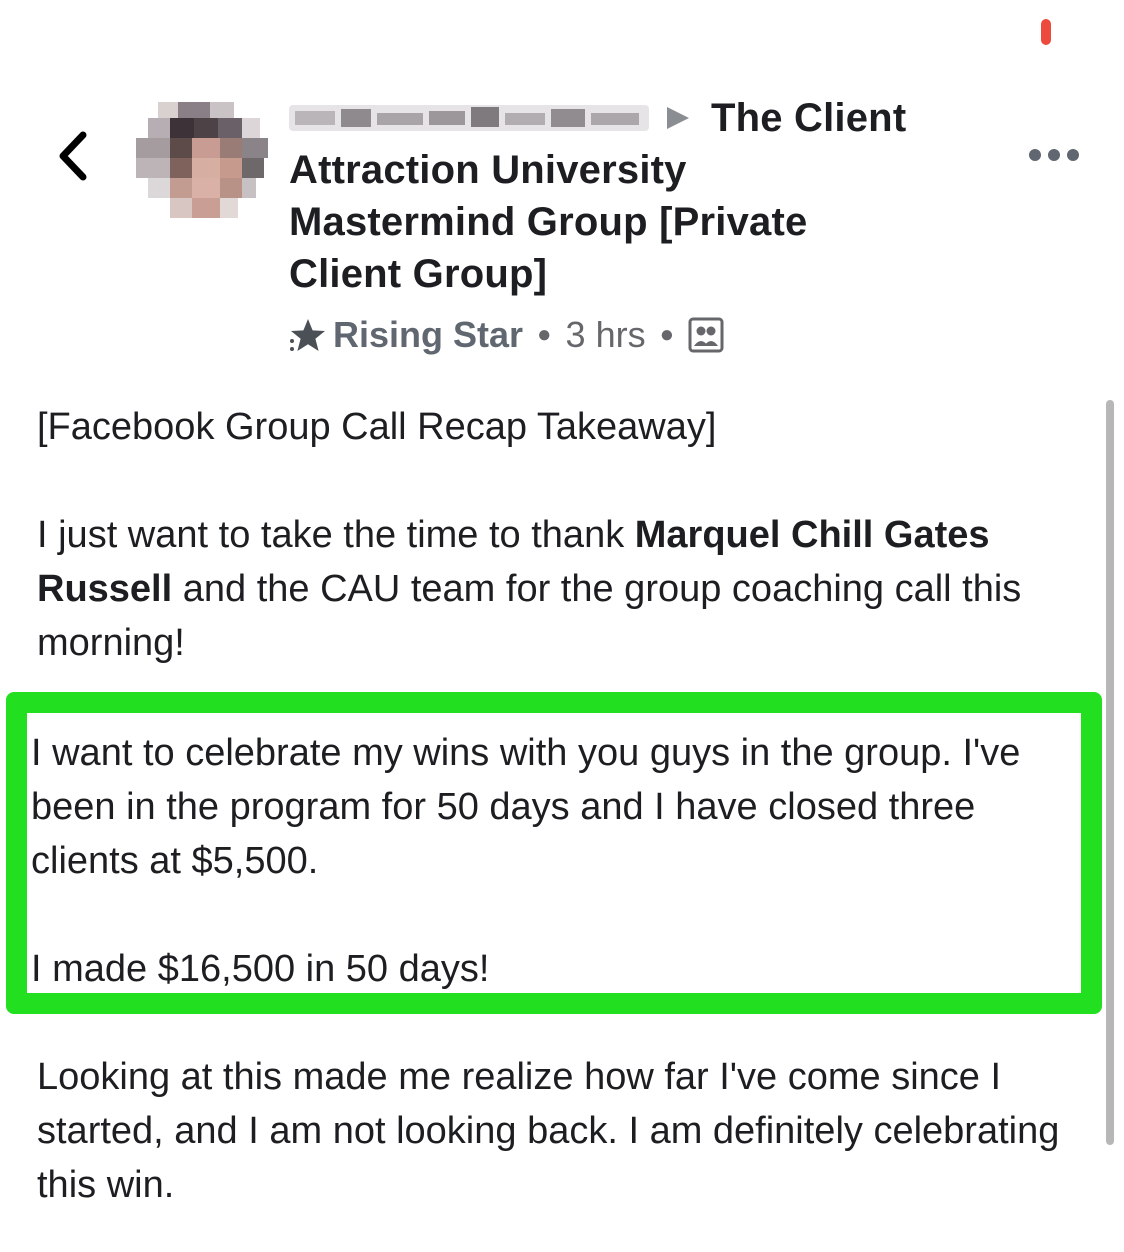 This screenshot has width=1124, height=1252. Describe the element at coordinates (336, 535) in the screenshot. I see `thanks-text-start: I just want to take the time to thank` at that location.